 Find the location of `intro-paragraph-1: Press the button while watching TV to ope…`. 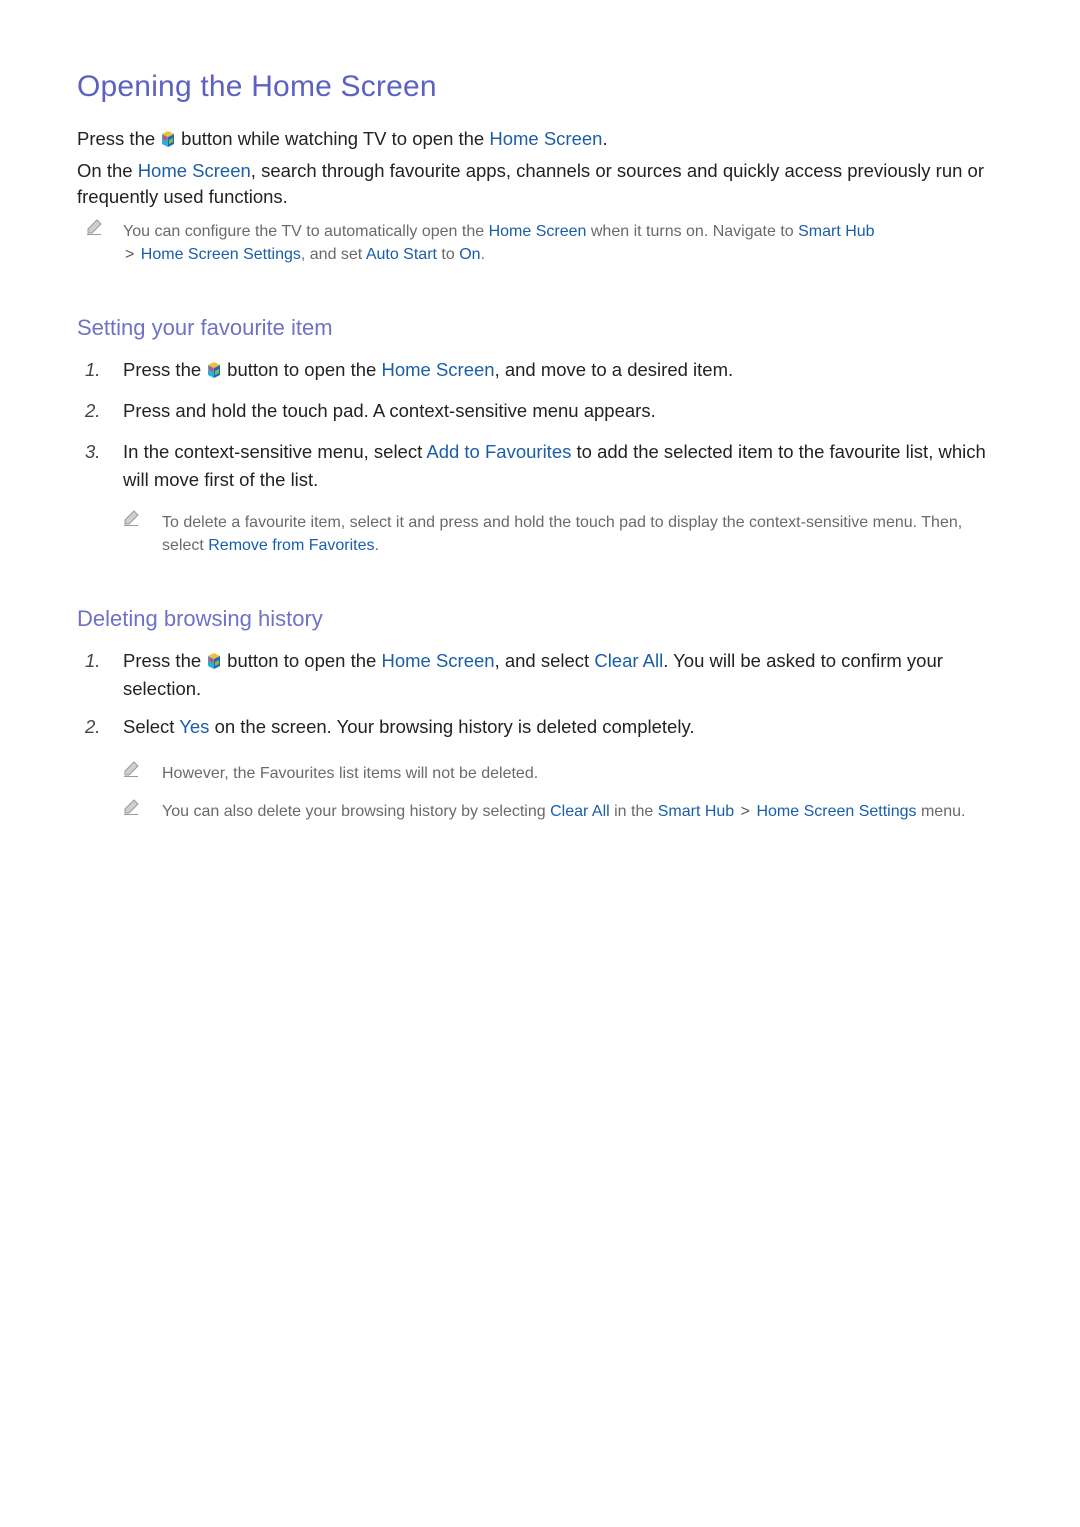

intro-paragraph-1: Press the button while watching TV to ope… is located at coordinates (342, 138).